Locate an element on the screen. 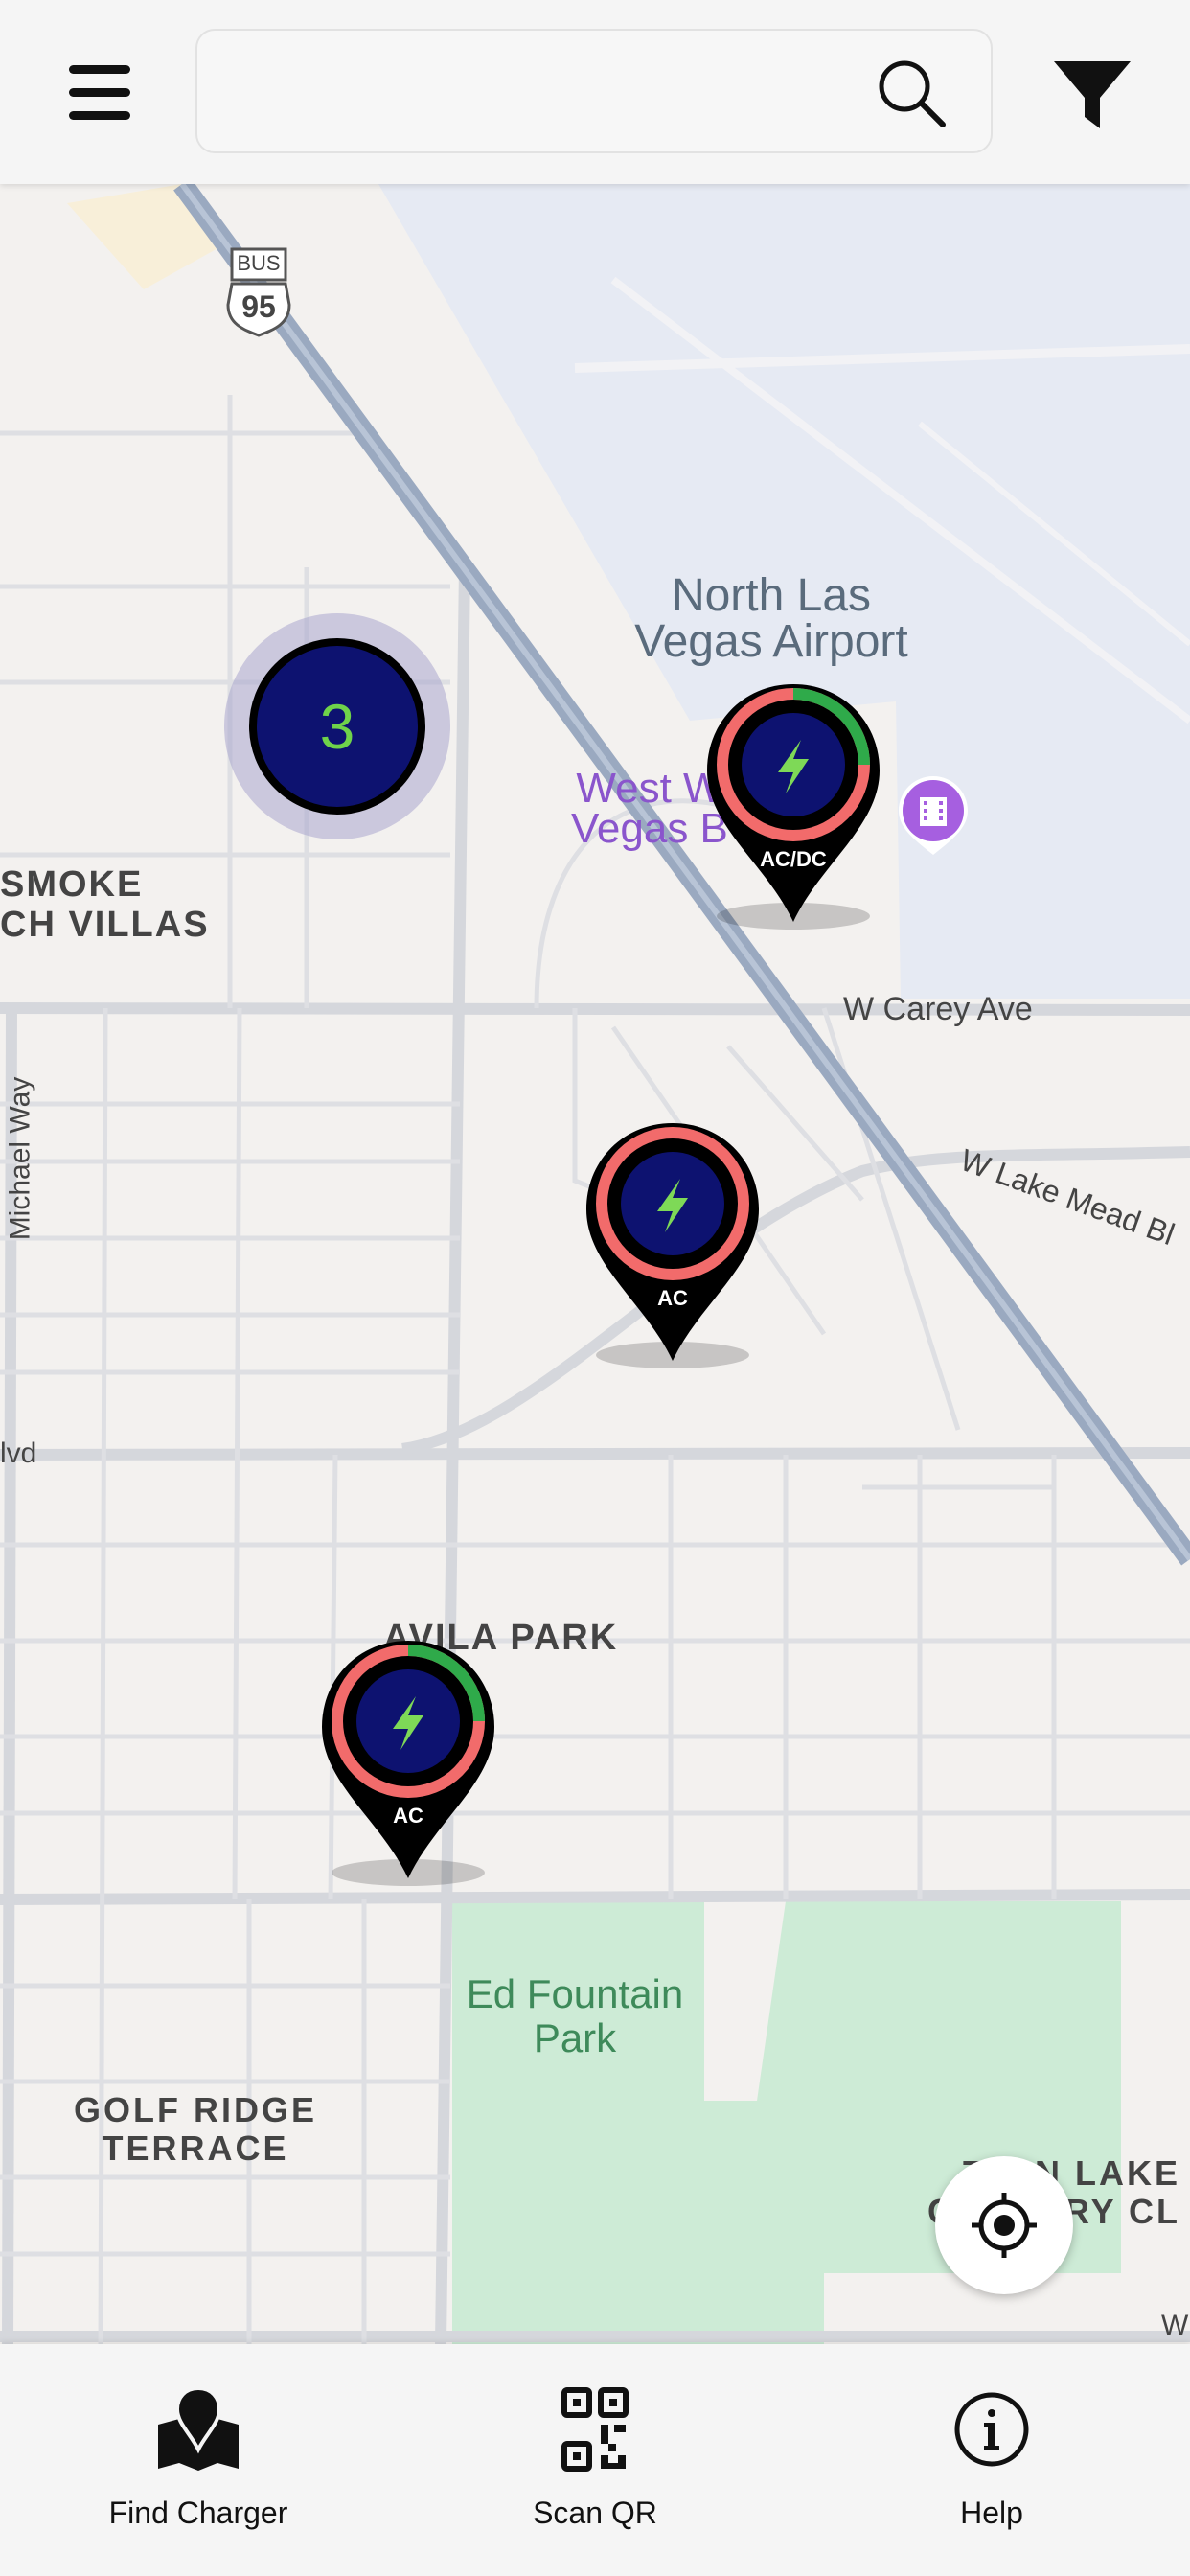 The image size is (1190, 2576). search-box is located at coordinates (594, 91).